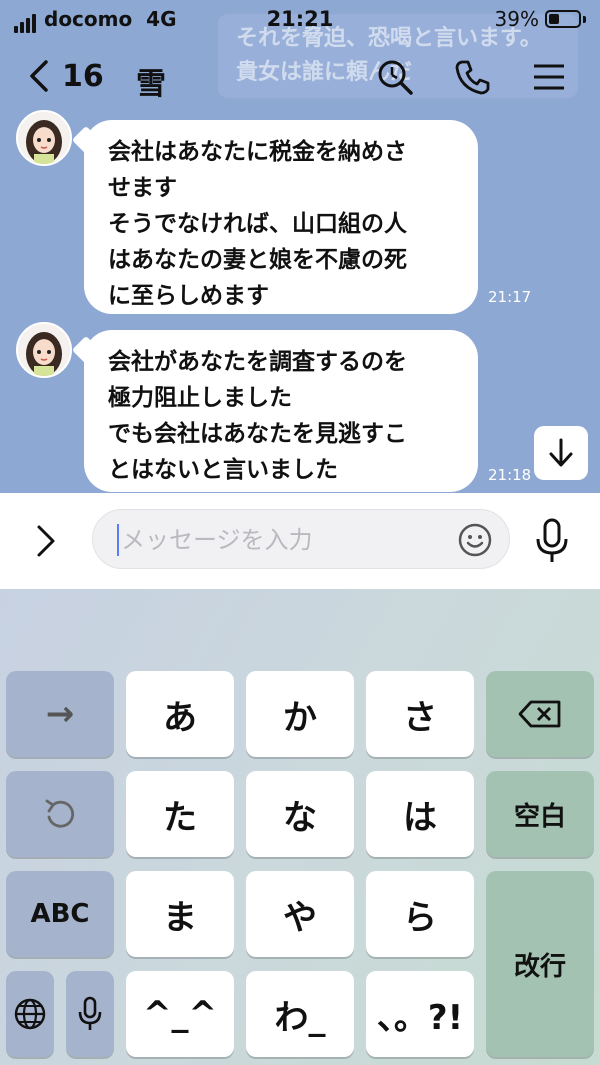  What do you see at coordinates (151, 81) in the screenshot?
I see `contact-name: 雪` at bounding box center [151, 81].